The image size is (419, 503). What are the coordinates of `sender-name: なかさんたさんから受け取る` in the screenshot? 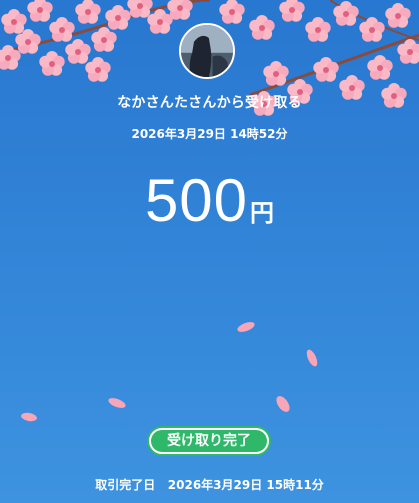 It's located at (209, 103).